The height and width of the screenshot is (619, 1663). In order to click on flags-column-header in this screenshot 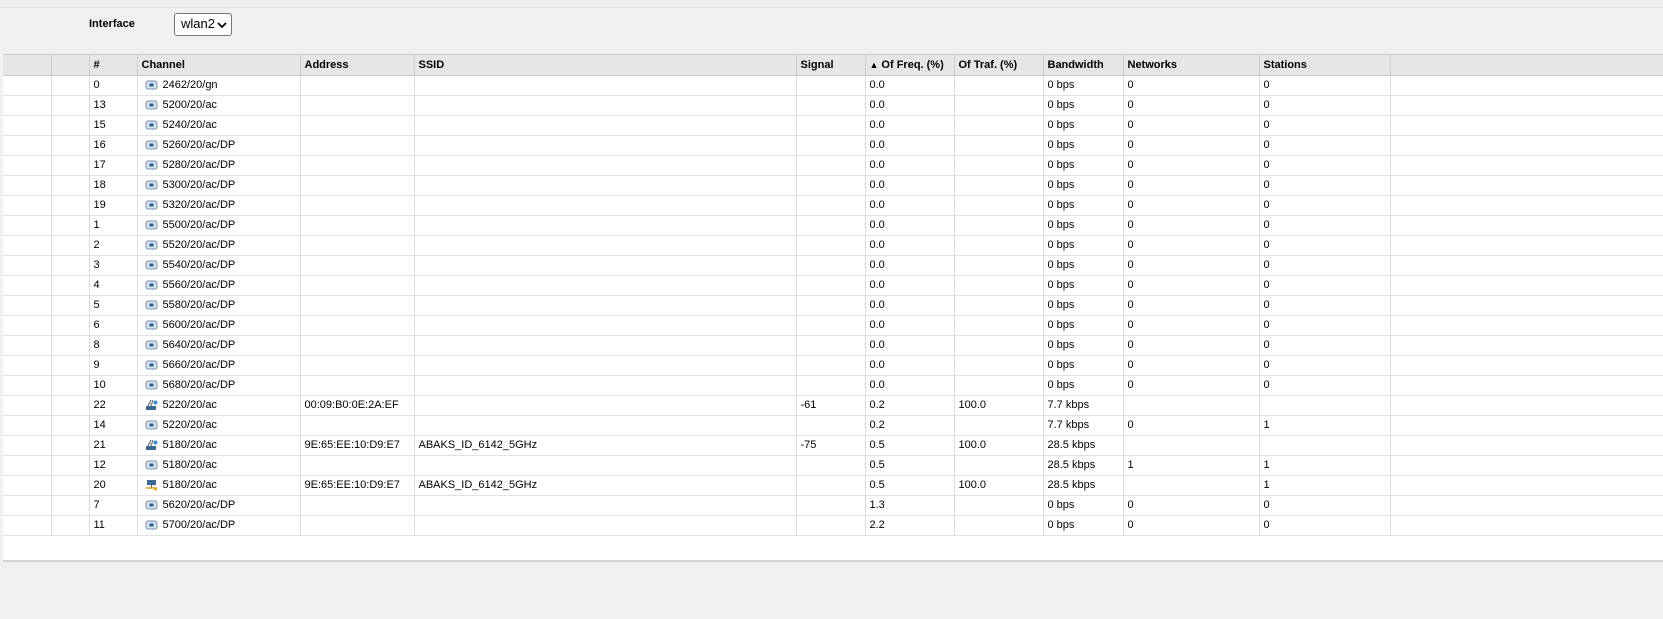, I will do `click(70, 65)`.